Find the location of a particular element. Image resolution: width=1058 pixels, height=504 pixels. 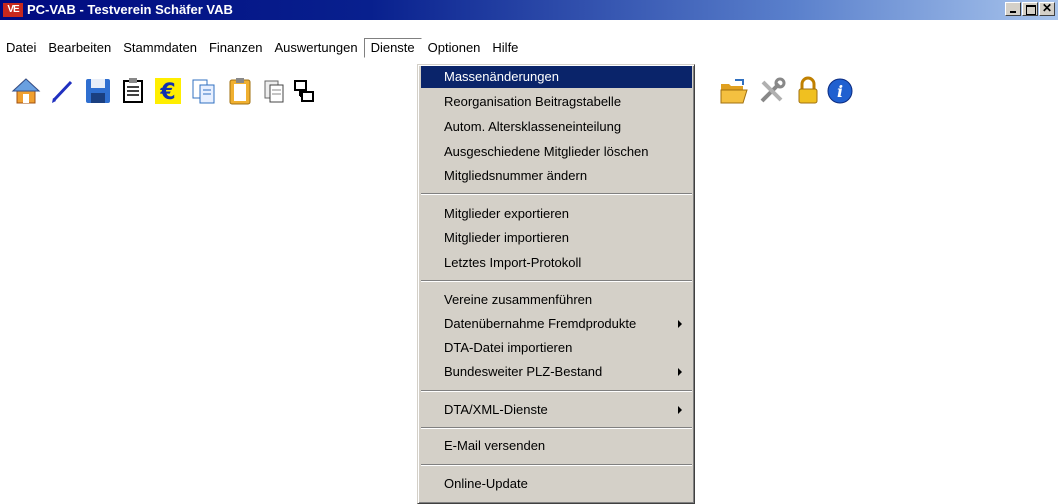

menu-item-label: Ausgeschiedene Mitglieder löschen is located at coordinates (546, 151).